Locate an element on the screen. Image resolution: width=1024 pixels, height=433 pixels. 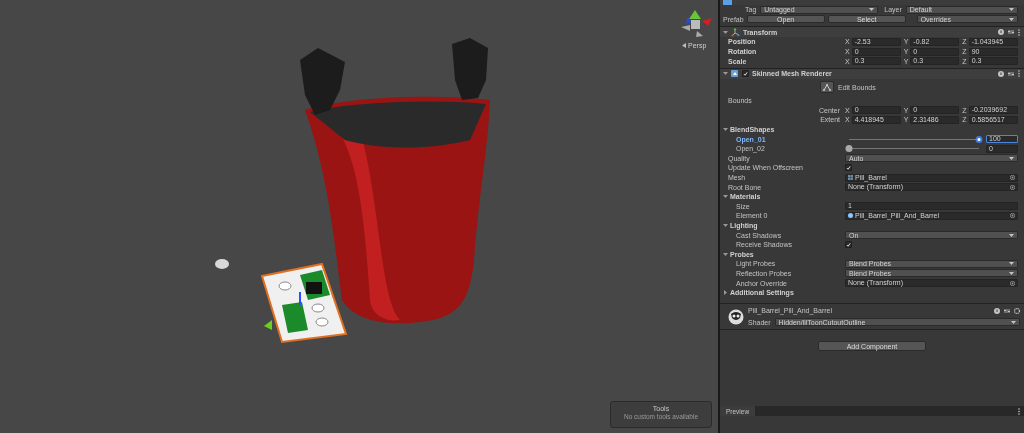
transform-icon is located at coordinates (735, 32).